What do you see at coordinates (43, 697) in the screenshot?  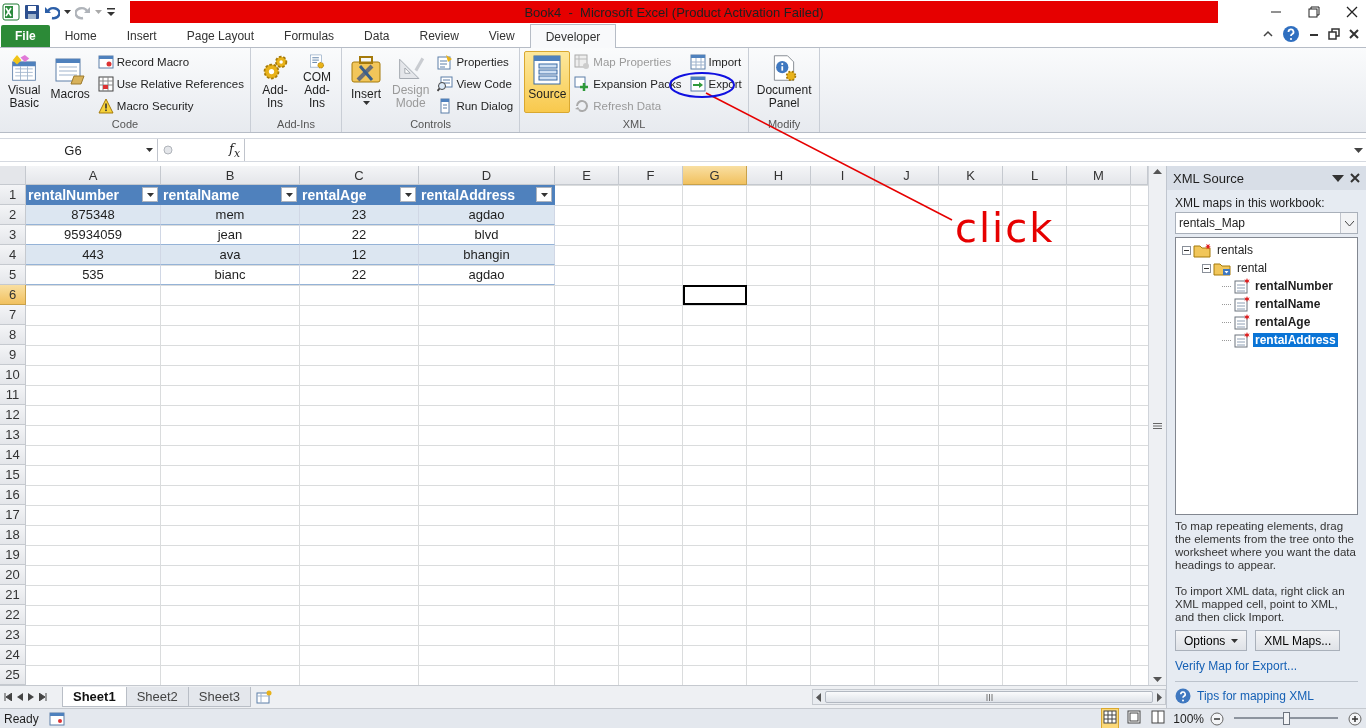 I see `last-sheet-icon` at bounding box center [43, 697].